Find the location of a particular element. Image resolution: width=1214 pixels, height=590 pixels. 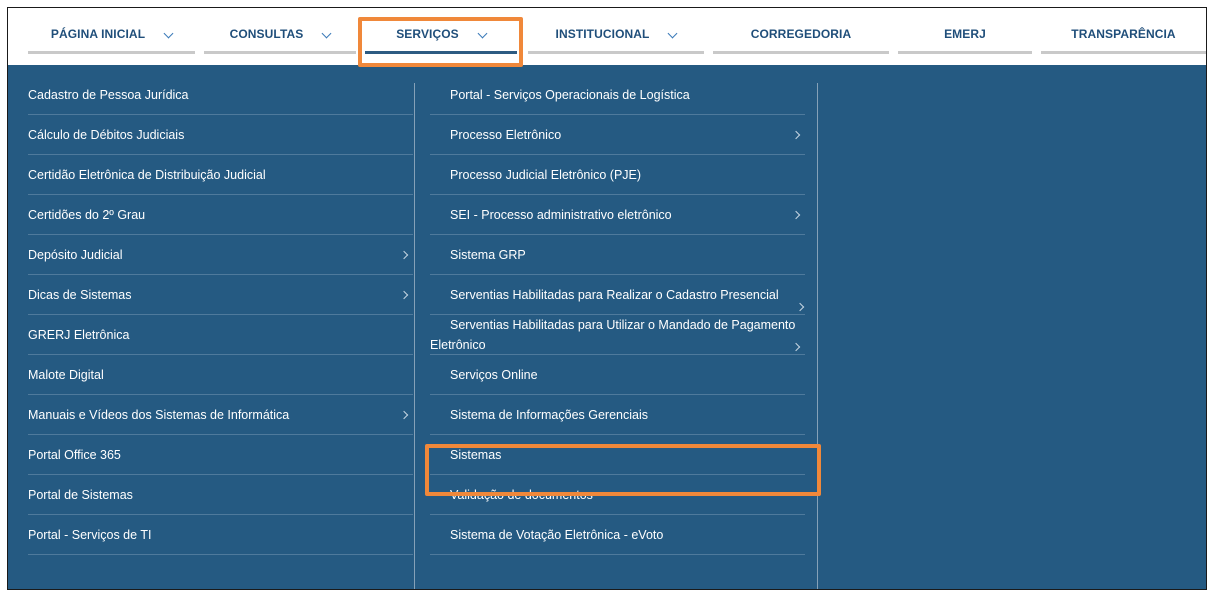

menu-item-label: Dicas de Sistemas is located at coordinates (80, 294).